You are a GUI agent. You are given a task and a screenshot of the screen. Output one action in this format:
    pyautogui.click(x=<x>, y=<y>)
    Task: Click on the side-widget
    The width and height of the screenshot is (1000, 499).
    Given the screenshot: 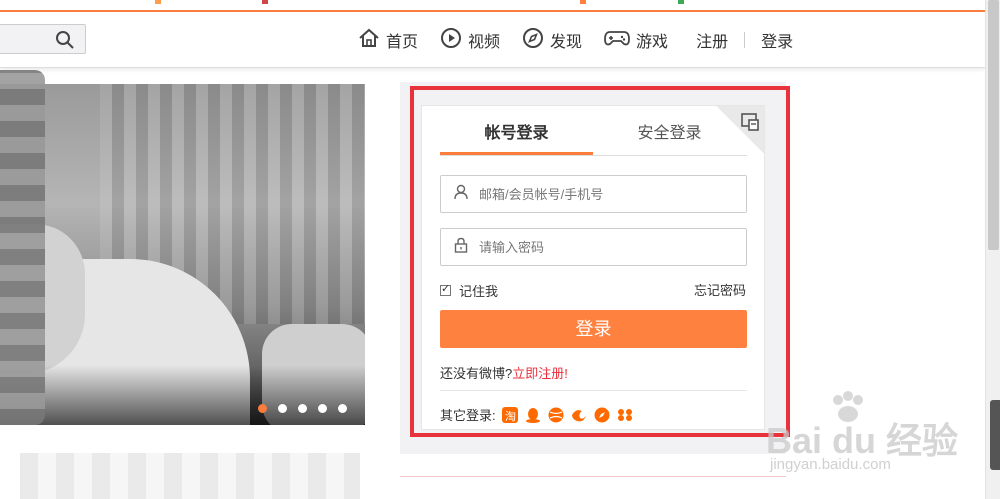 What is the action you would take?
    pyautogui.click(x=995, y=435)
    